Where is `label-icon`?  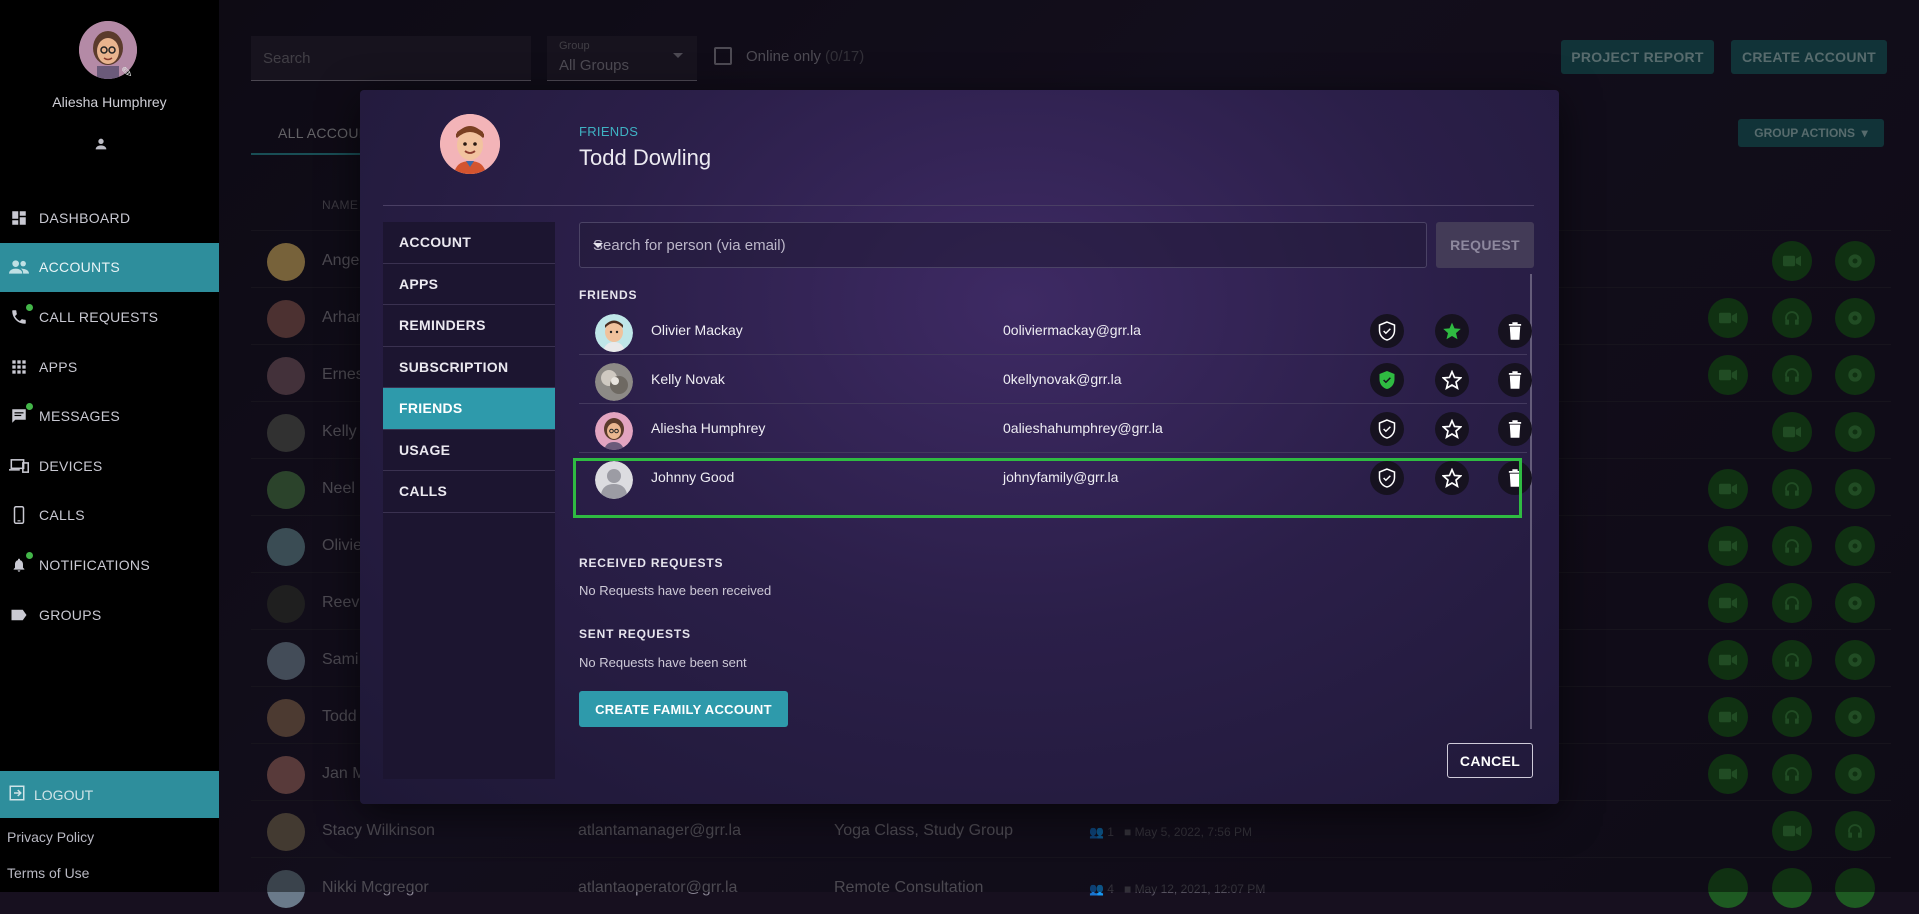 label-icon is located at coordinates (19, 615).